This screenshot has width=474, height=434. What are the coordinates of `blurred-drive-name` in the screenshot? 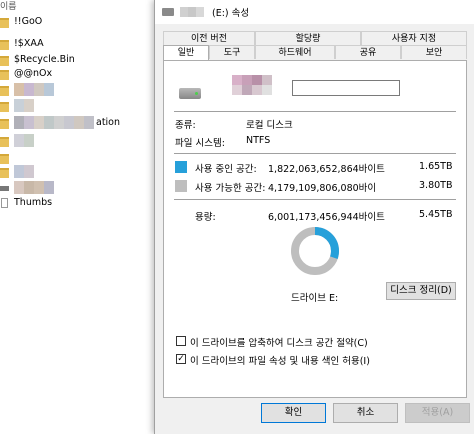 It's located at (252, 85).